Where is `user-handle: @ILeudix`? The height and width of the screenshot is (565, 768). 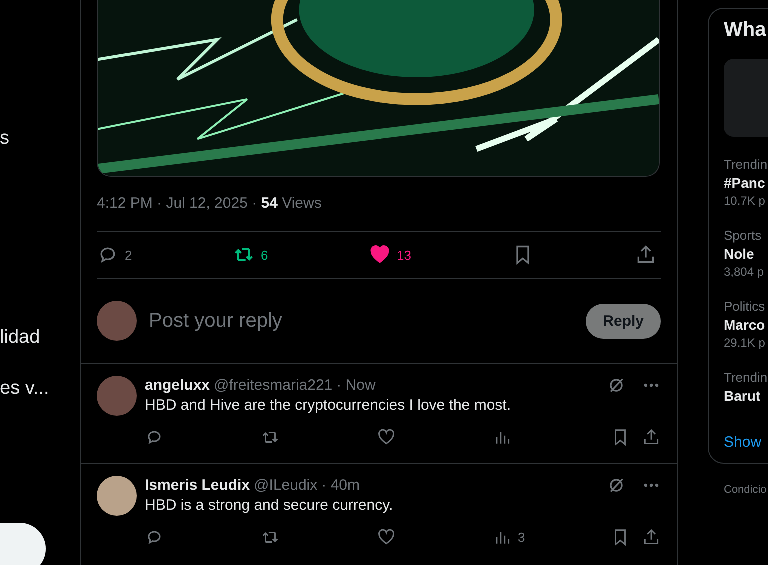 user-handle: @ILeudix is located at coordinates (286, 485).